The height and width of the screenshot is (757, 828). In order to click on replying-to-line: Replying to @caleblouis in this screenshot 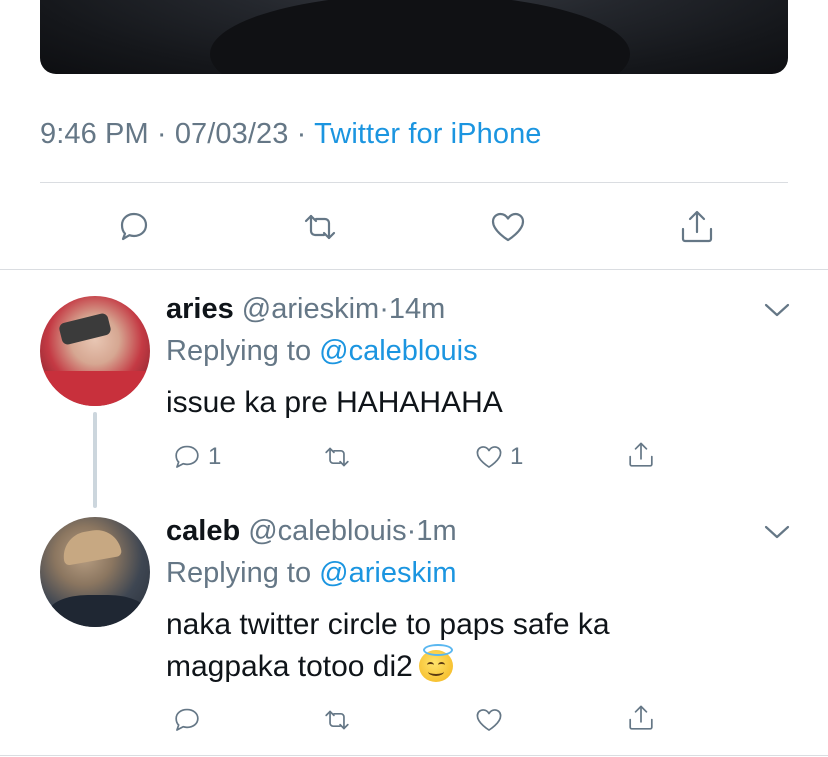, I will do `click(322, 351)`.